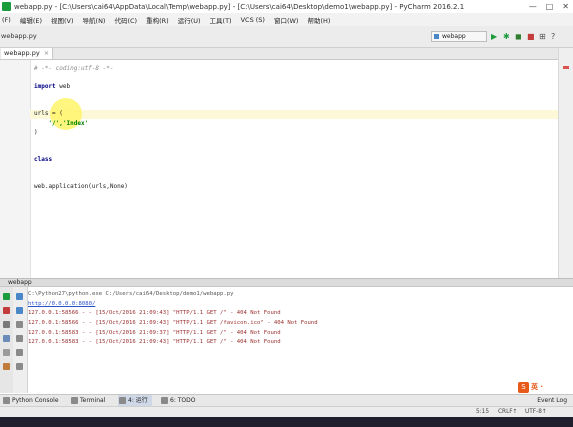 This screenshot has height=427, width=573. What do you see at coordinates (36, 132) in the screenshot?
I see `code-line: )` at bounding box center [36, 132].